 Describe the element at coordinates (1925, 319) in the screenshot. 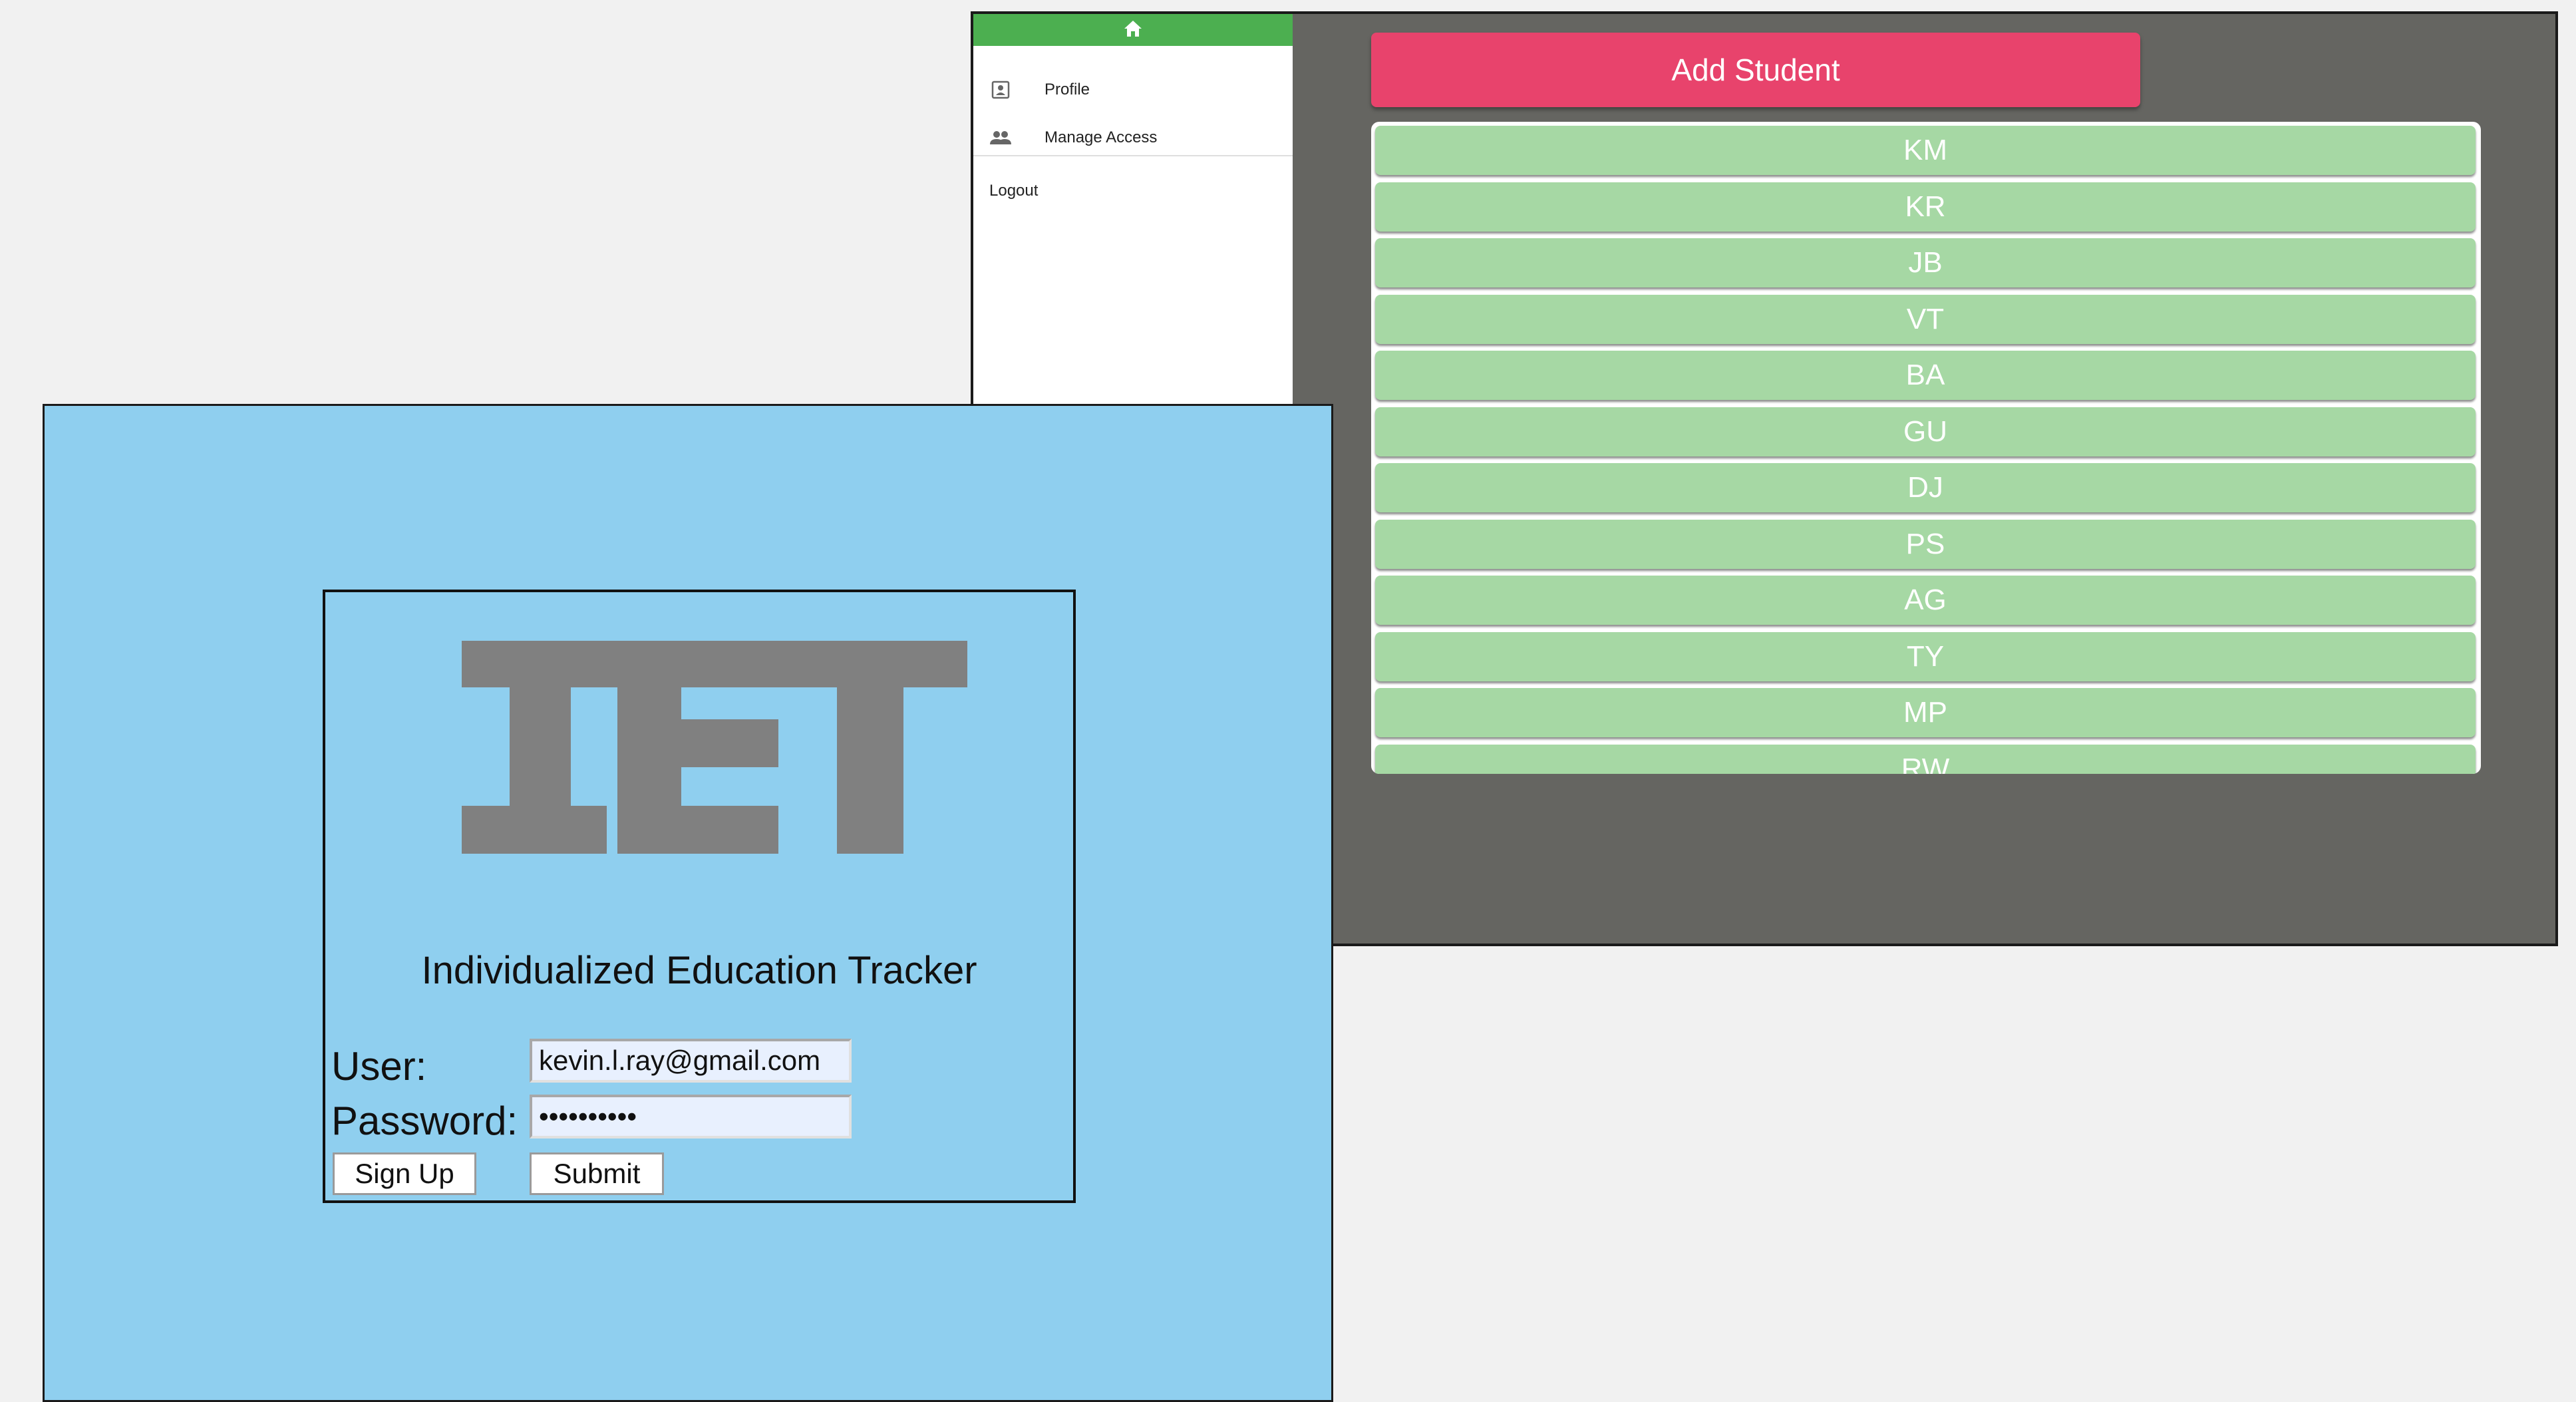

I see `student-row: VT` at that location.